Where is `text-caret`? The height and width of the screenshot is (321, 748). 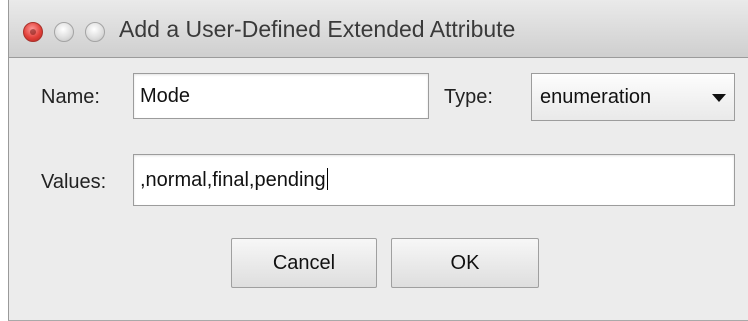 text-caret is located at coordinates (327, 179).